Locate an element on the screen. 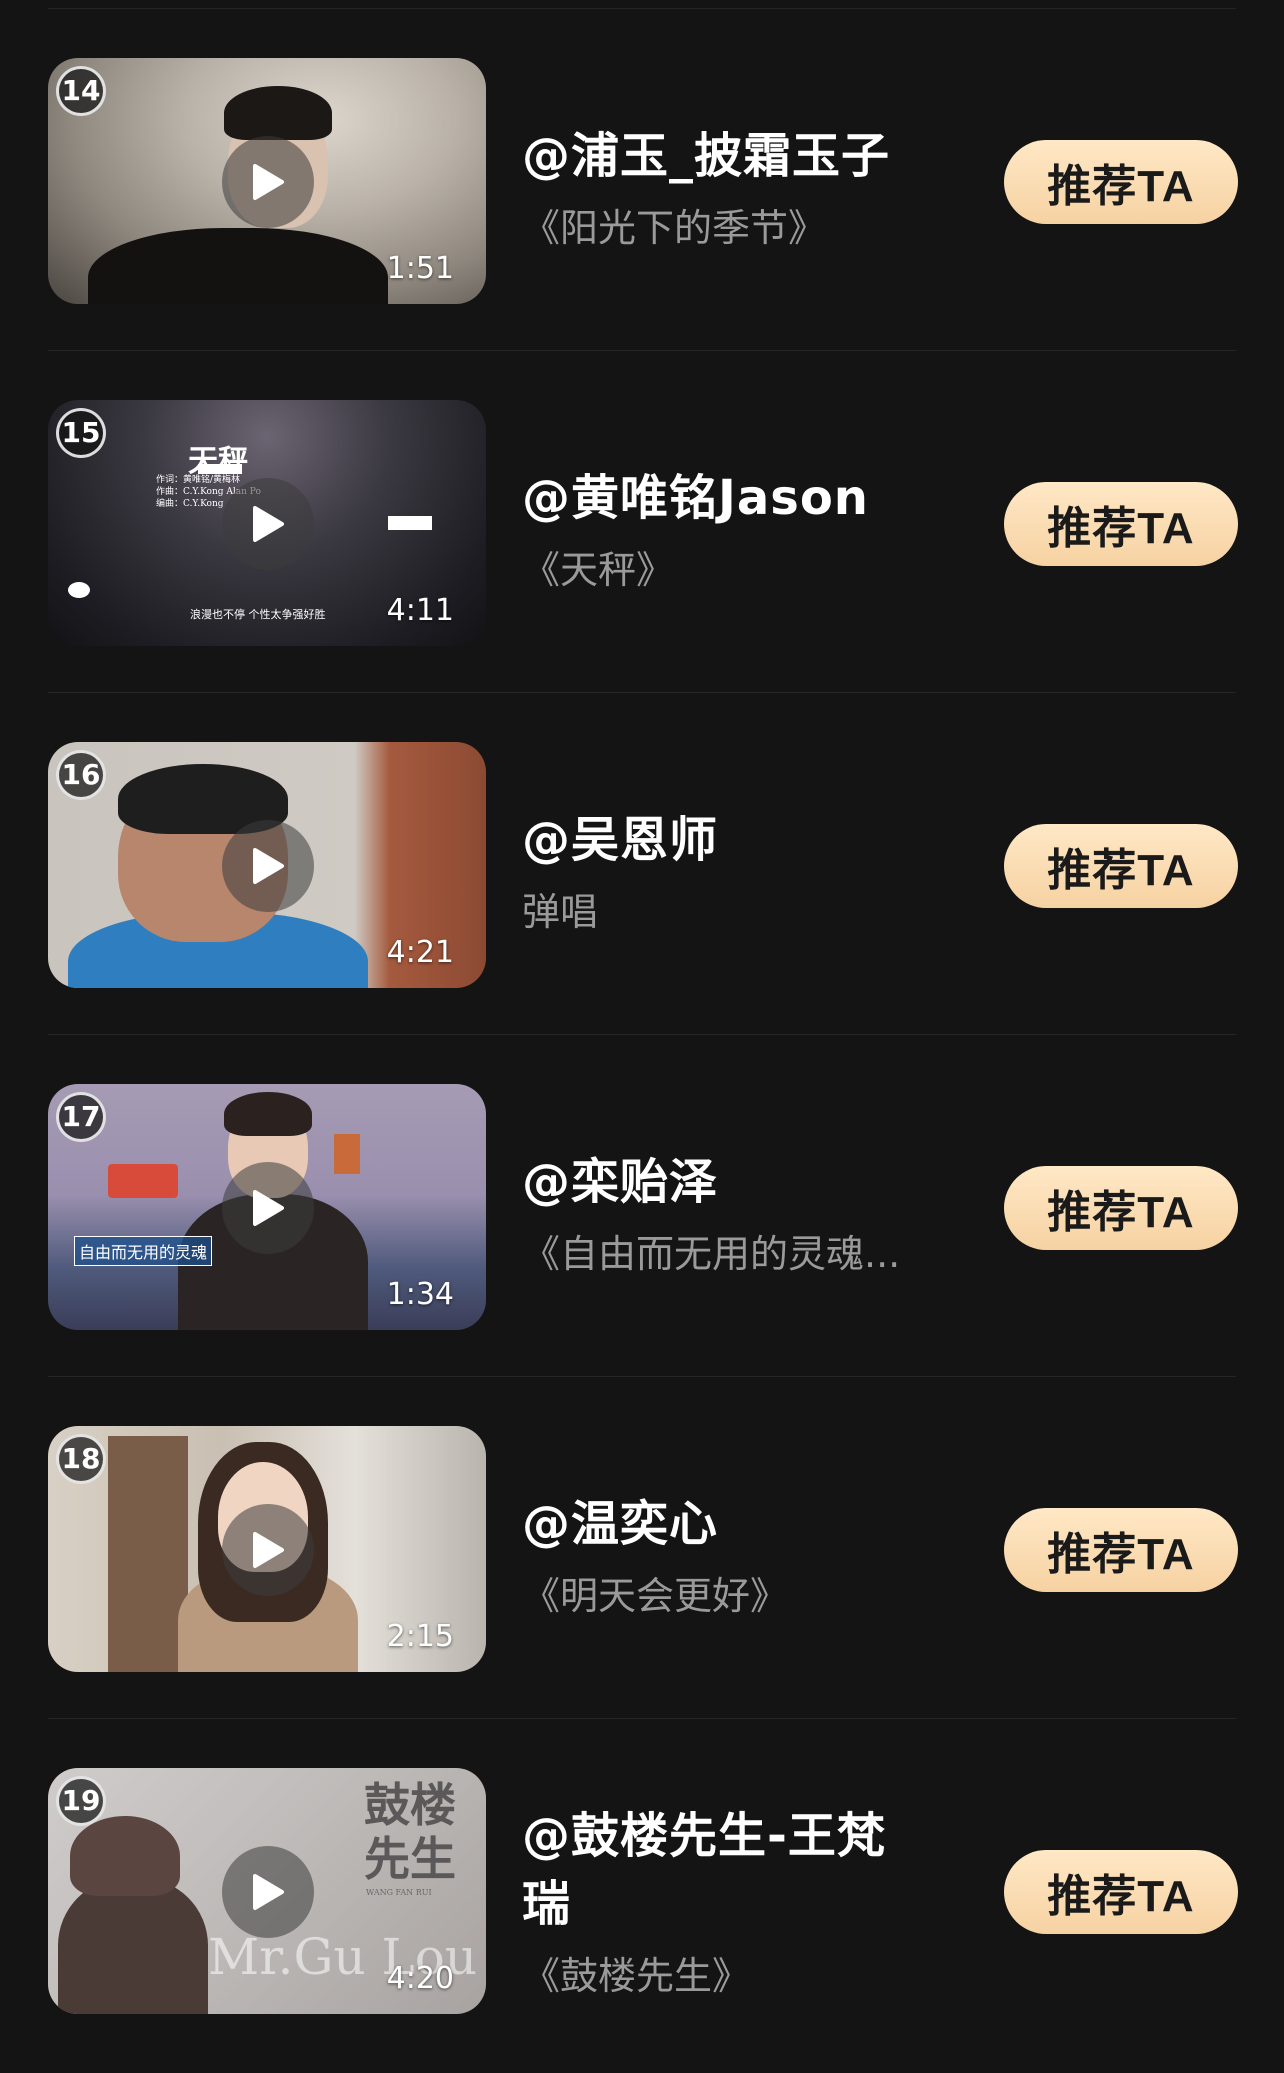 The image size is (1284, 2073). item-info: @吴恩师 弹唱 is located at coordinates (722, 873).